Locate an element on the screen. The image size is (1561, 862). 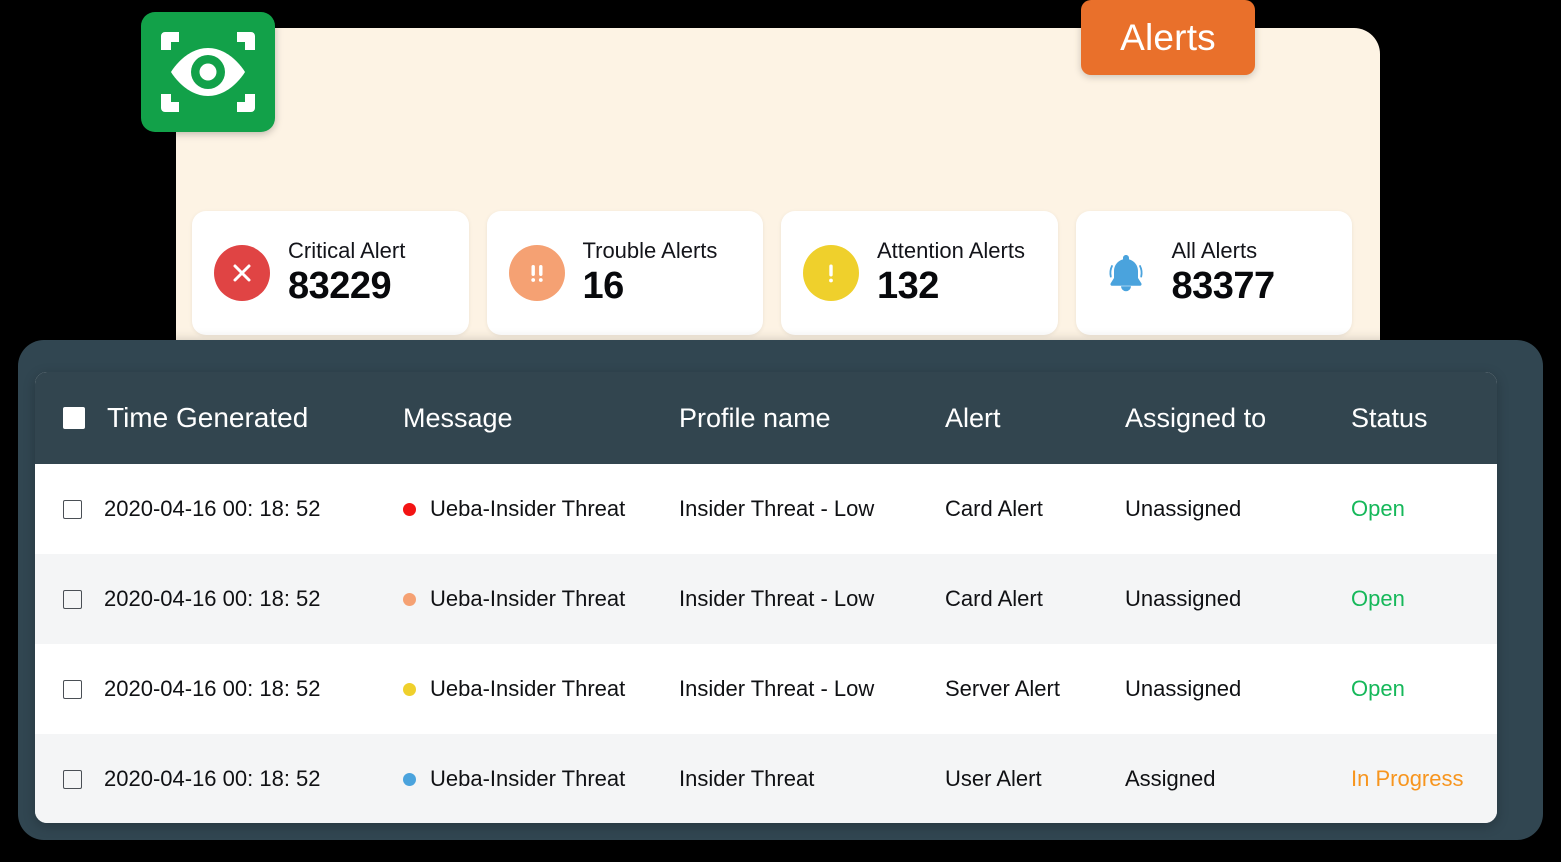
stat-card-attention-alerts: Attention Alerts 132 is located at coordinates (919, 273).